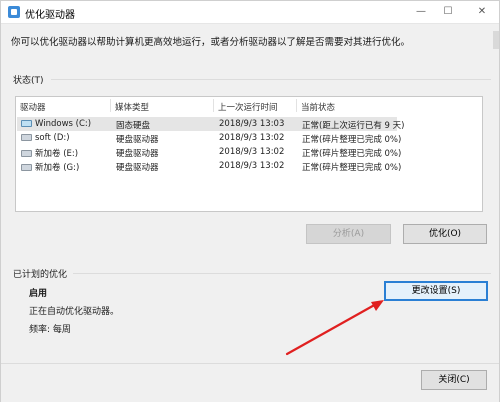  I want to click on column-header-last-run: 上一次运行时间, so click(248, 107).